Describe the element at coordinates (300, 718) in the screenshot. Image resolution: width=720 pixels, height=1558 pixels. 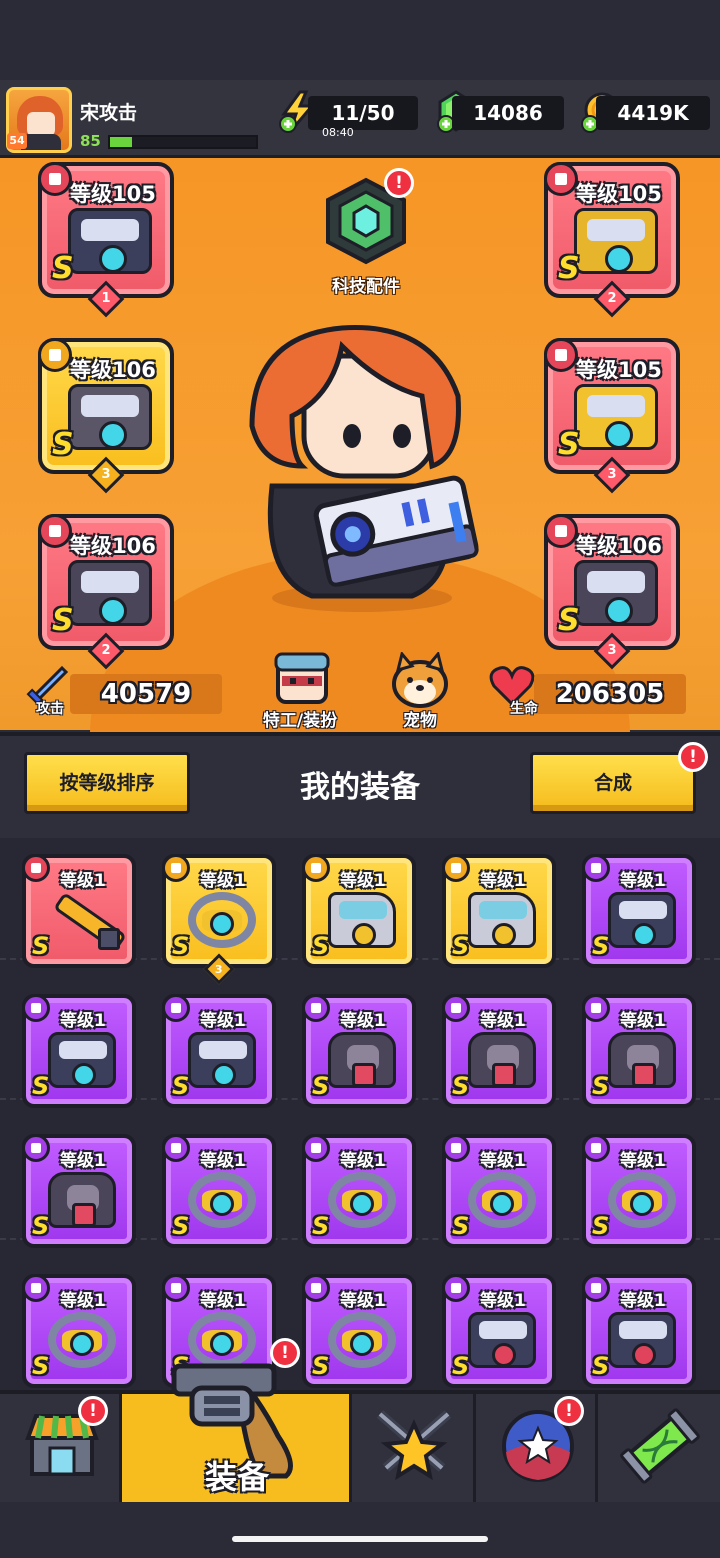
I see `agent-outfit-label: 特工/装扮` at that location.